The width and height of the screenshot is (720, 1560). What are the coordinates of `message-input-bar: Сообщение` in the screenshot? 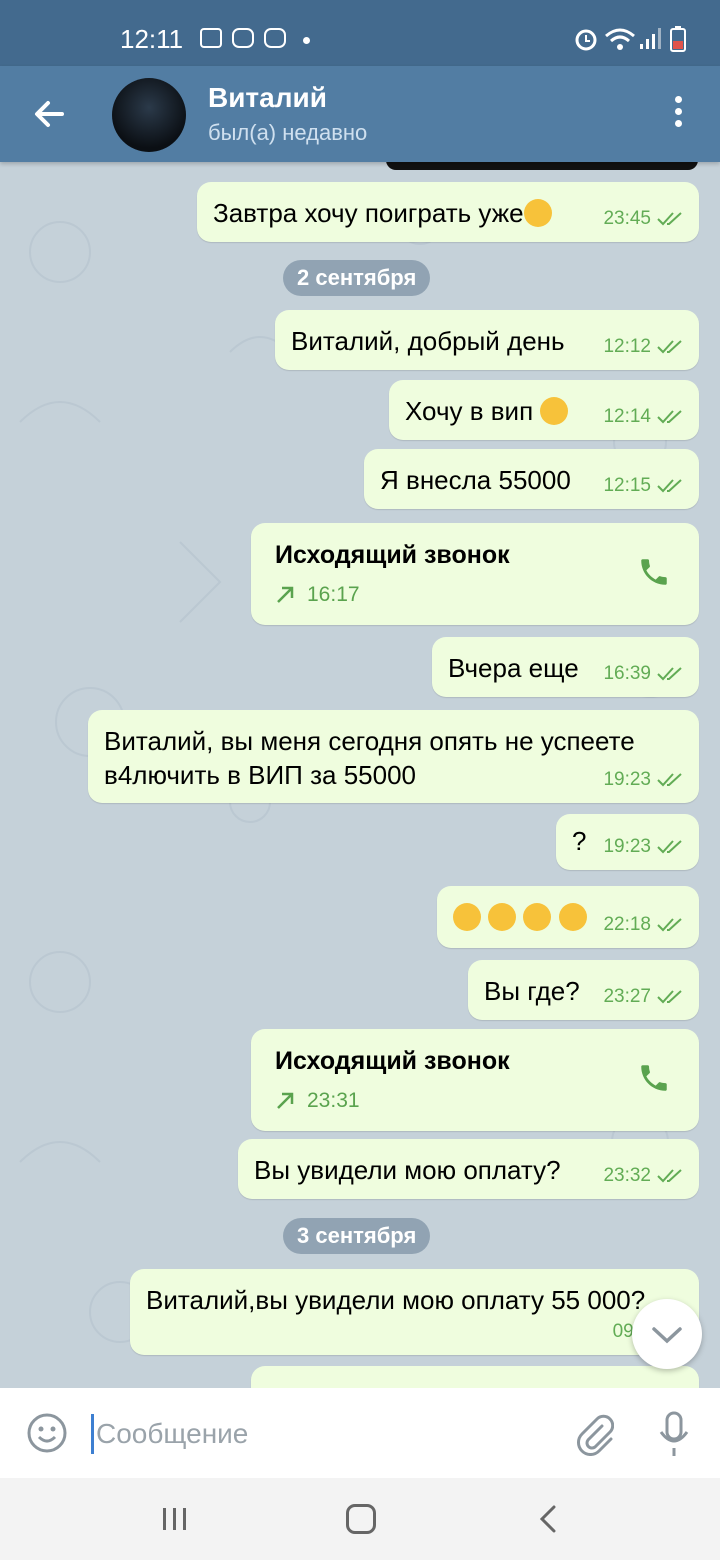 It's located at (360, 1433).